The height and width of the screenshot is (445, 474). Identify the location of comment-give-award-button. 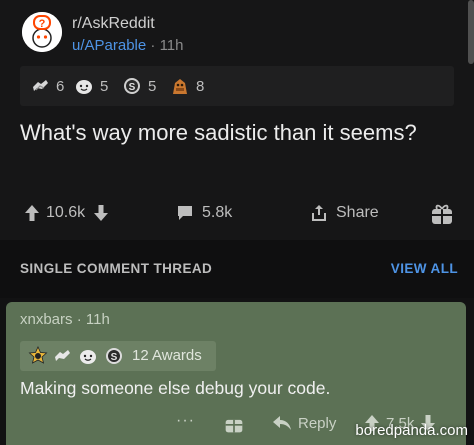
(234, 424).